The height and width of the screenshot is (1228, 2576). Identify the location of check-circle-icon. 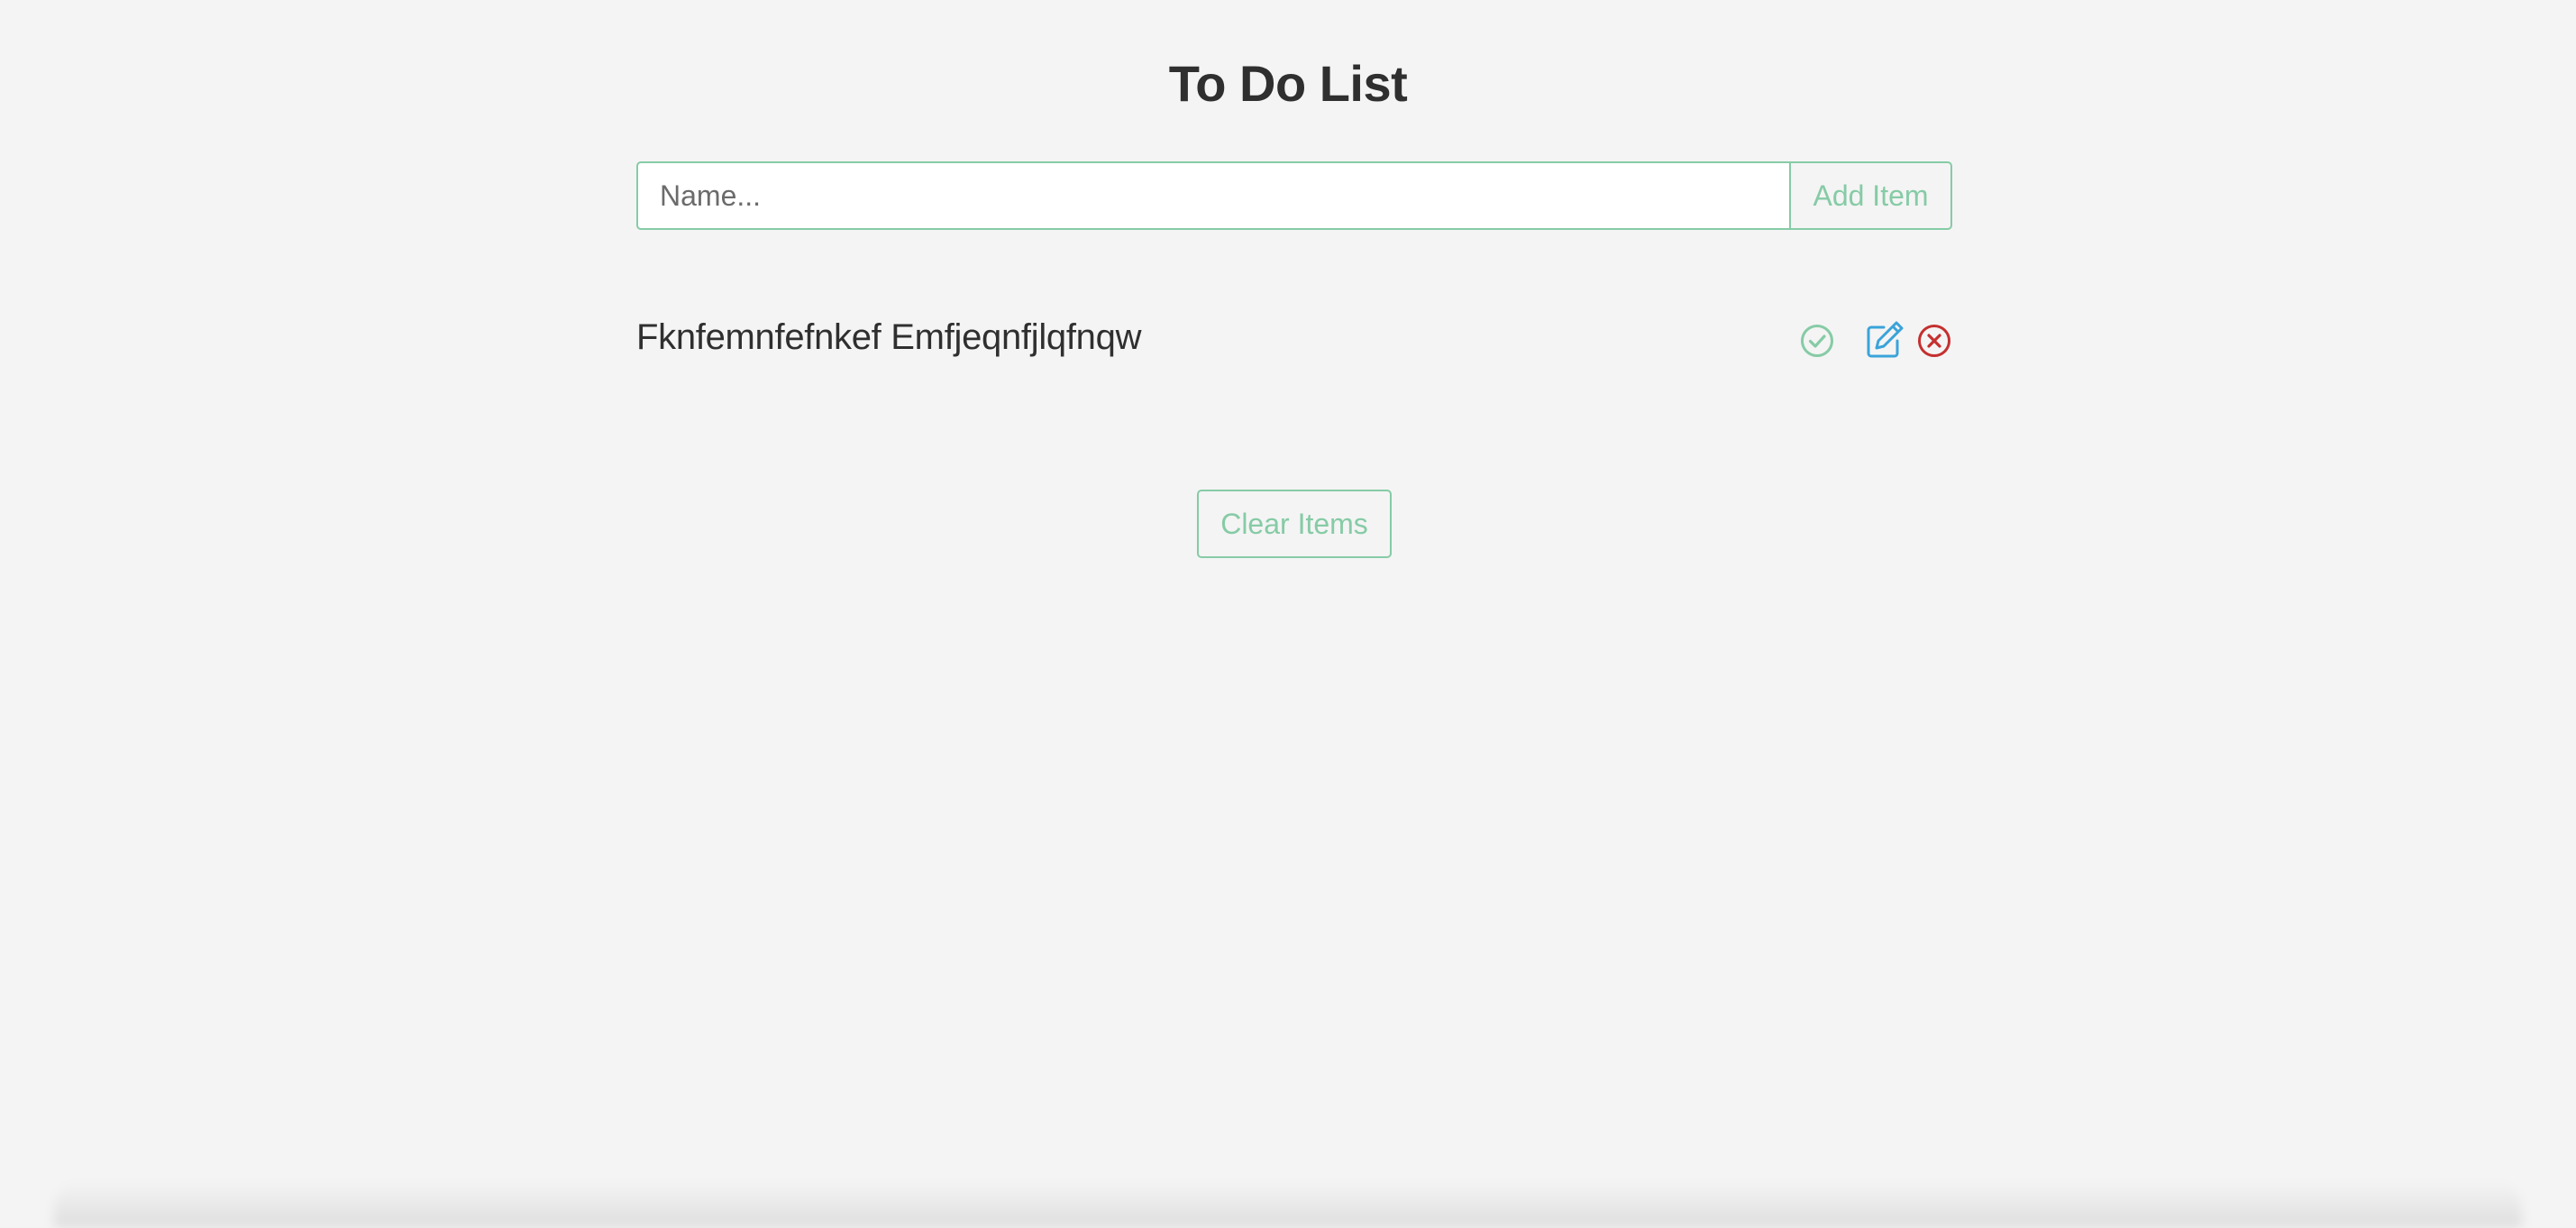
(1817, 341).